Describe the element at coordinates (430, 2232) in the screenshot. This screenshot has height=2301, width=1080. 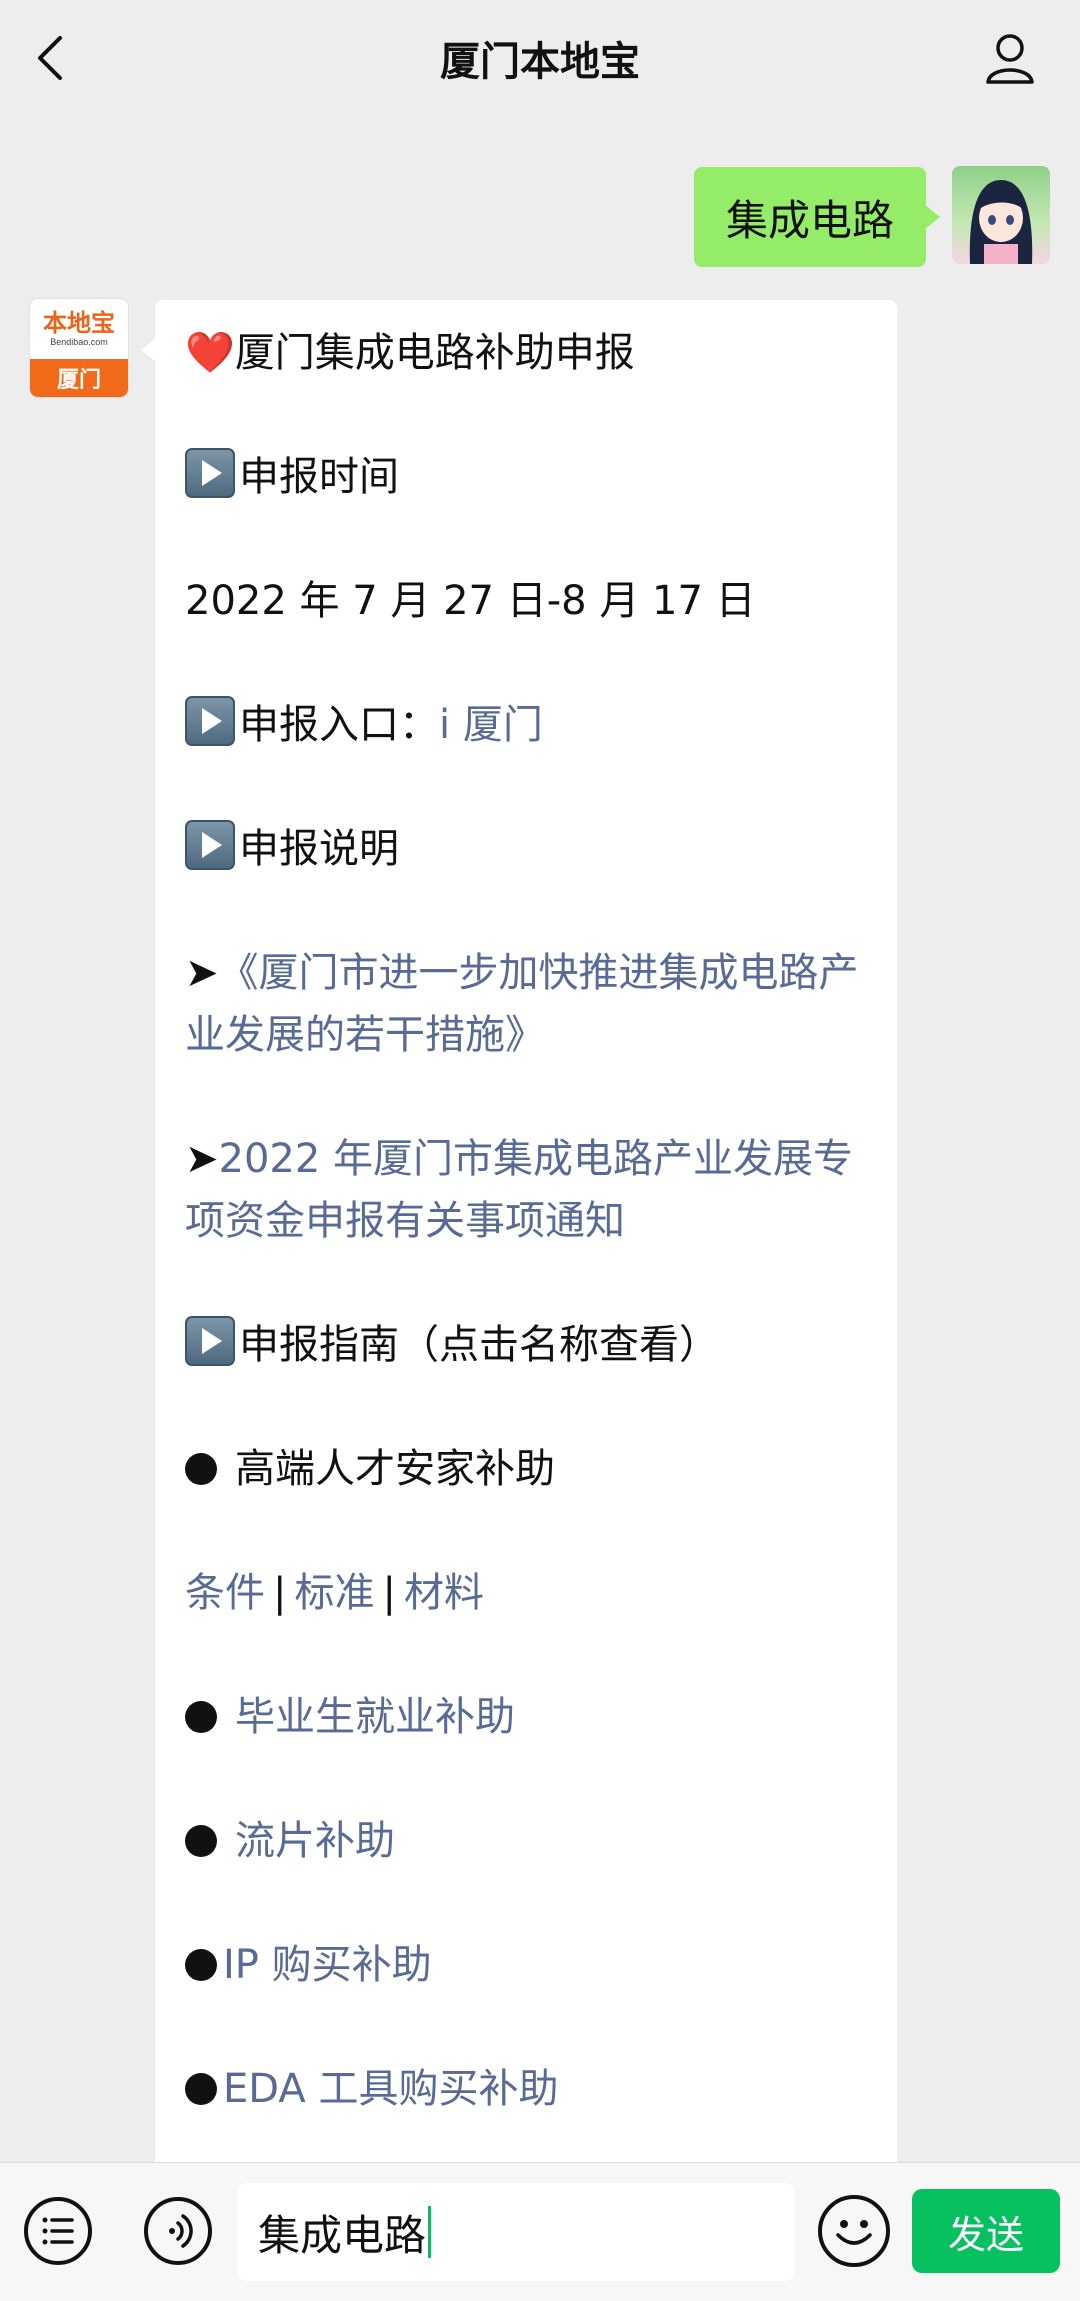
I see `text-caret` at that location.